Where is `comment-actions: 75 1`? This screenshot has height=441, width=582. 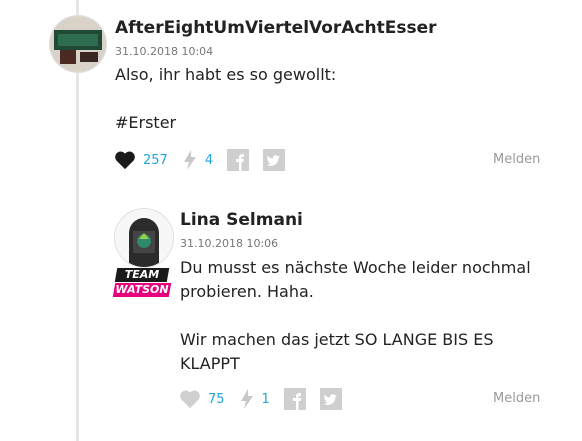 comment-actions: 75 1 is located at coordinates (260, 399).